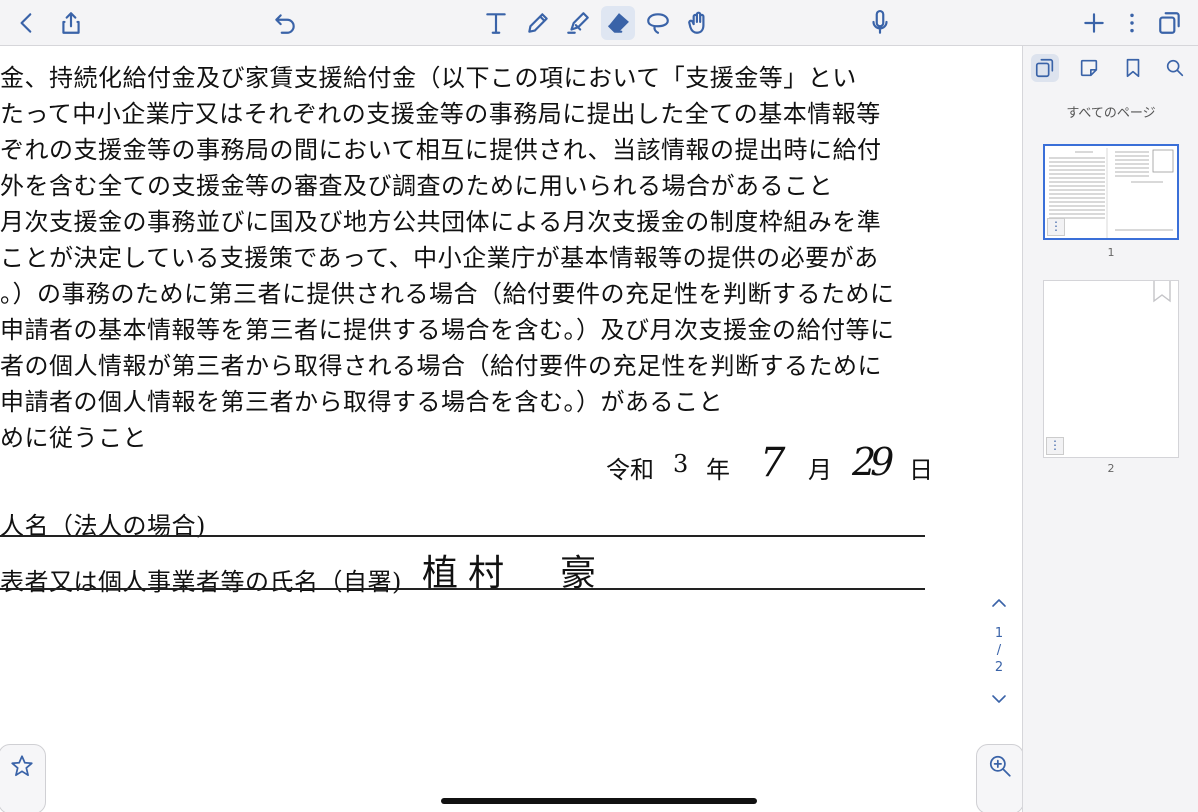  What do you see at coordinates (681, 464) in the screenshot?
I see `date-year: 3` at bounding box center [681, 464].